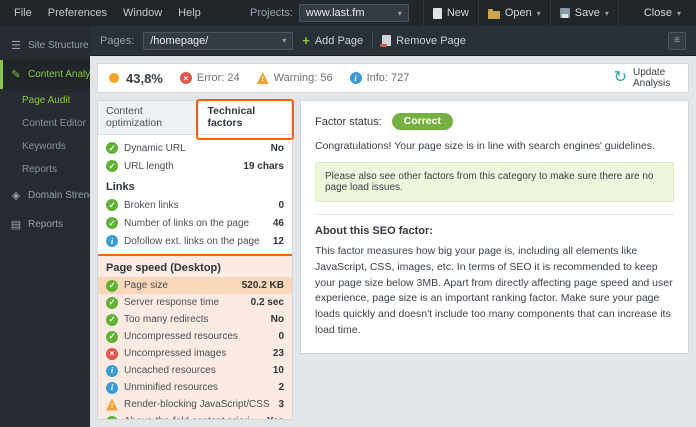 This screenshot has width=696, height=427. I want to click on tab-content-optimization: Content optimization, so click(149, 117).